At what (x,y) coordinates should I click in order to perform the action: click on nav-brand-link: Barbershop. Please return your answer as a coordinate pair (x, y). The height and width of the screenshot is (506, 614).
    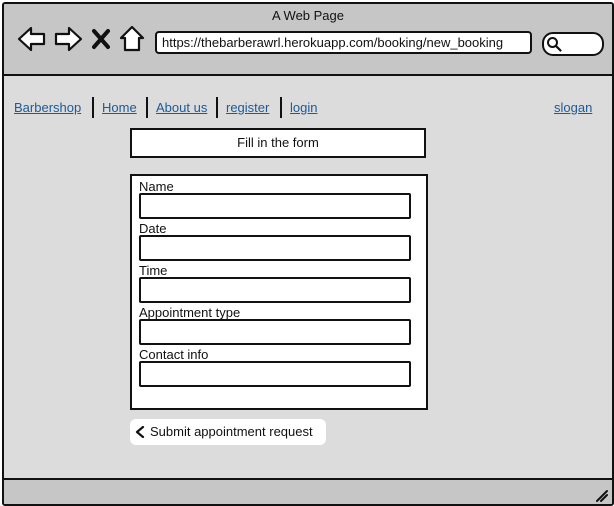
    Looking at the image, I should click on (47, 107).